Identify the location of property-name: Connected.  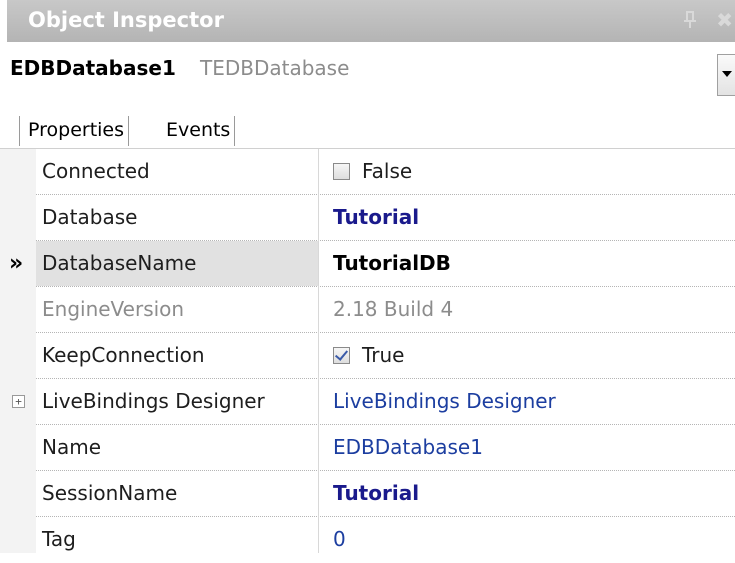
(96, 171).